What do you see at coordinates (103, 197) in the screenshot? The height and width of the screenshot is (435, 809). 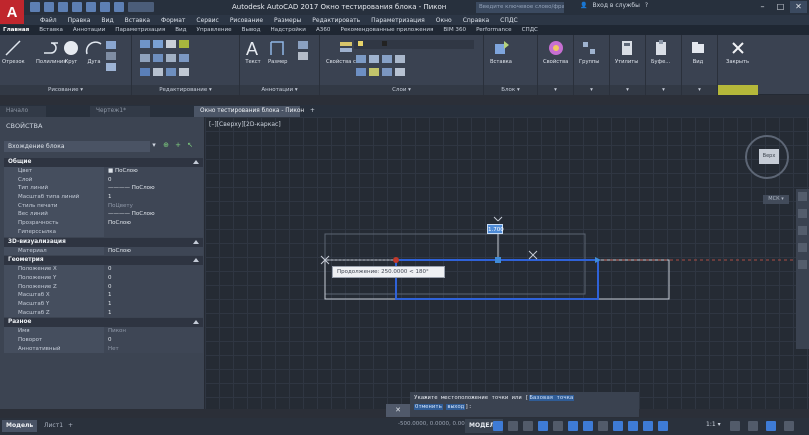 I see `property-row: Масштаб типа линий 1` at bounding box center [103, 197].